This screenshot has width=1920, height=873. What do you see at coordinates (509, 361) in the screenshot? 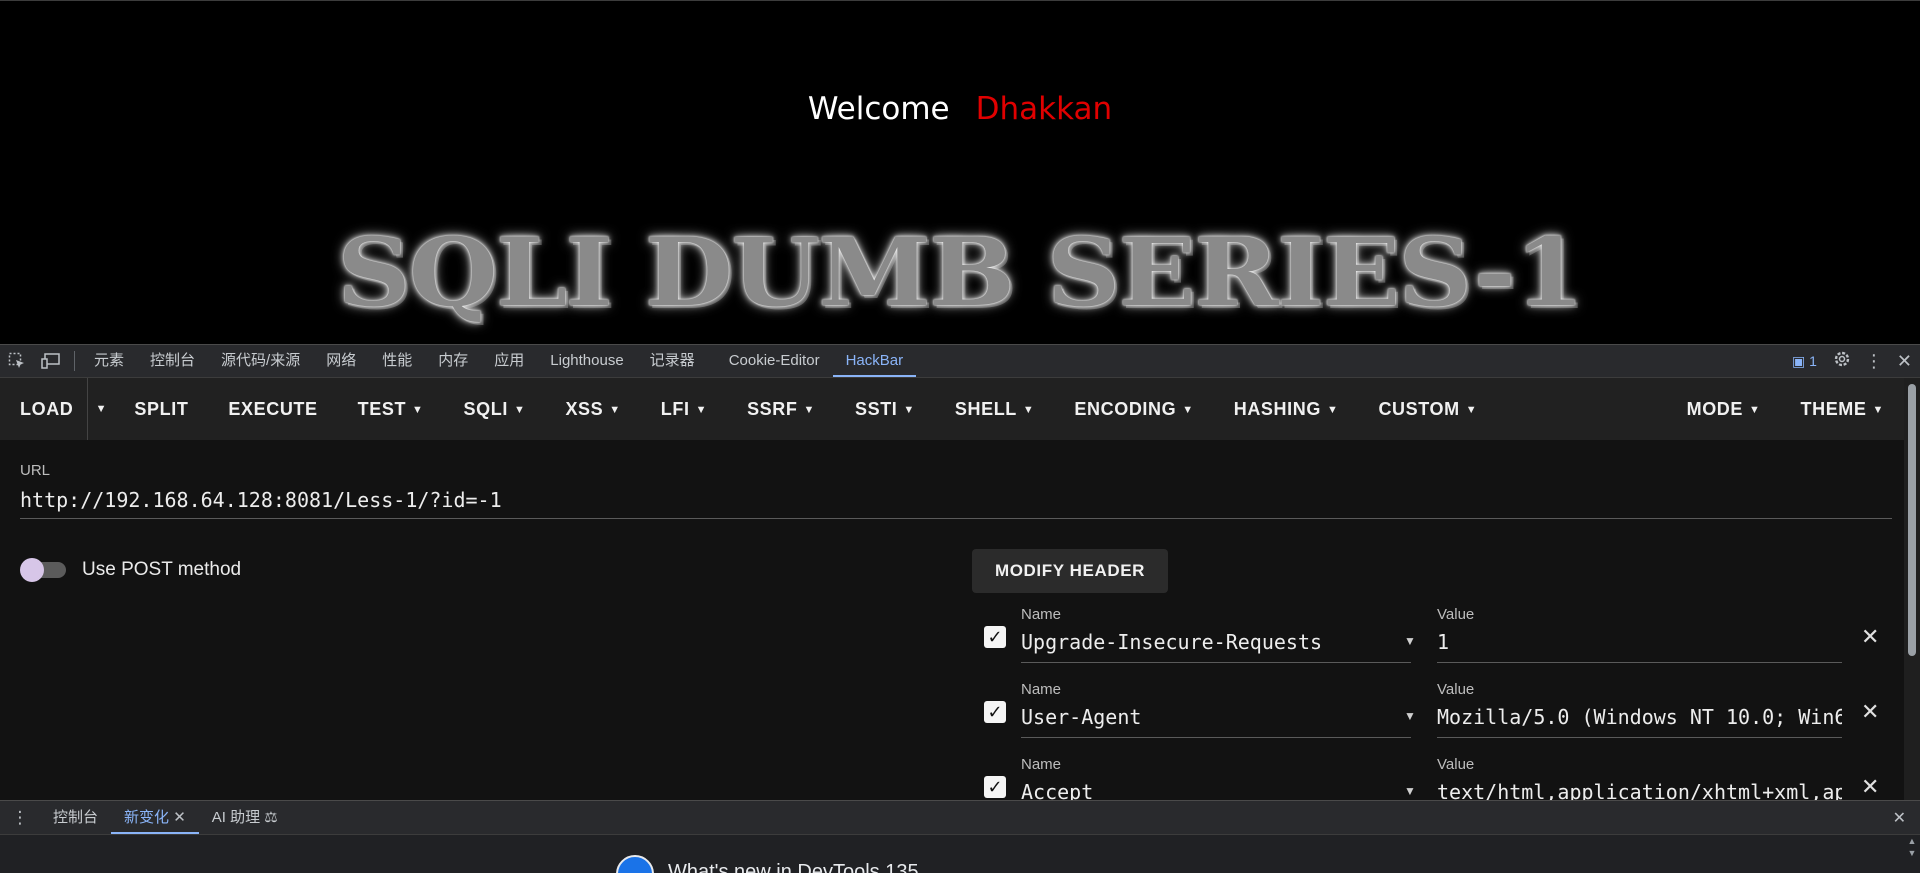
I see `tab-application: 应用` at bounding box center [509, 361].